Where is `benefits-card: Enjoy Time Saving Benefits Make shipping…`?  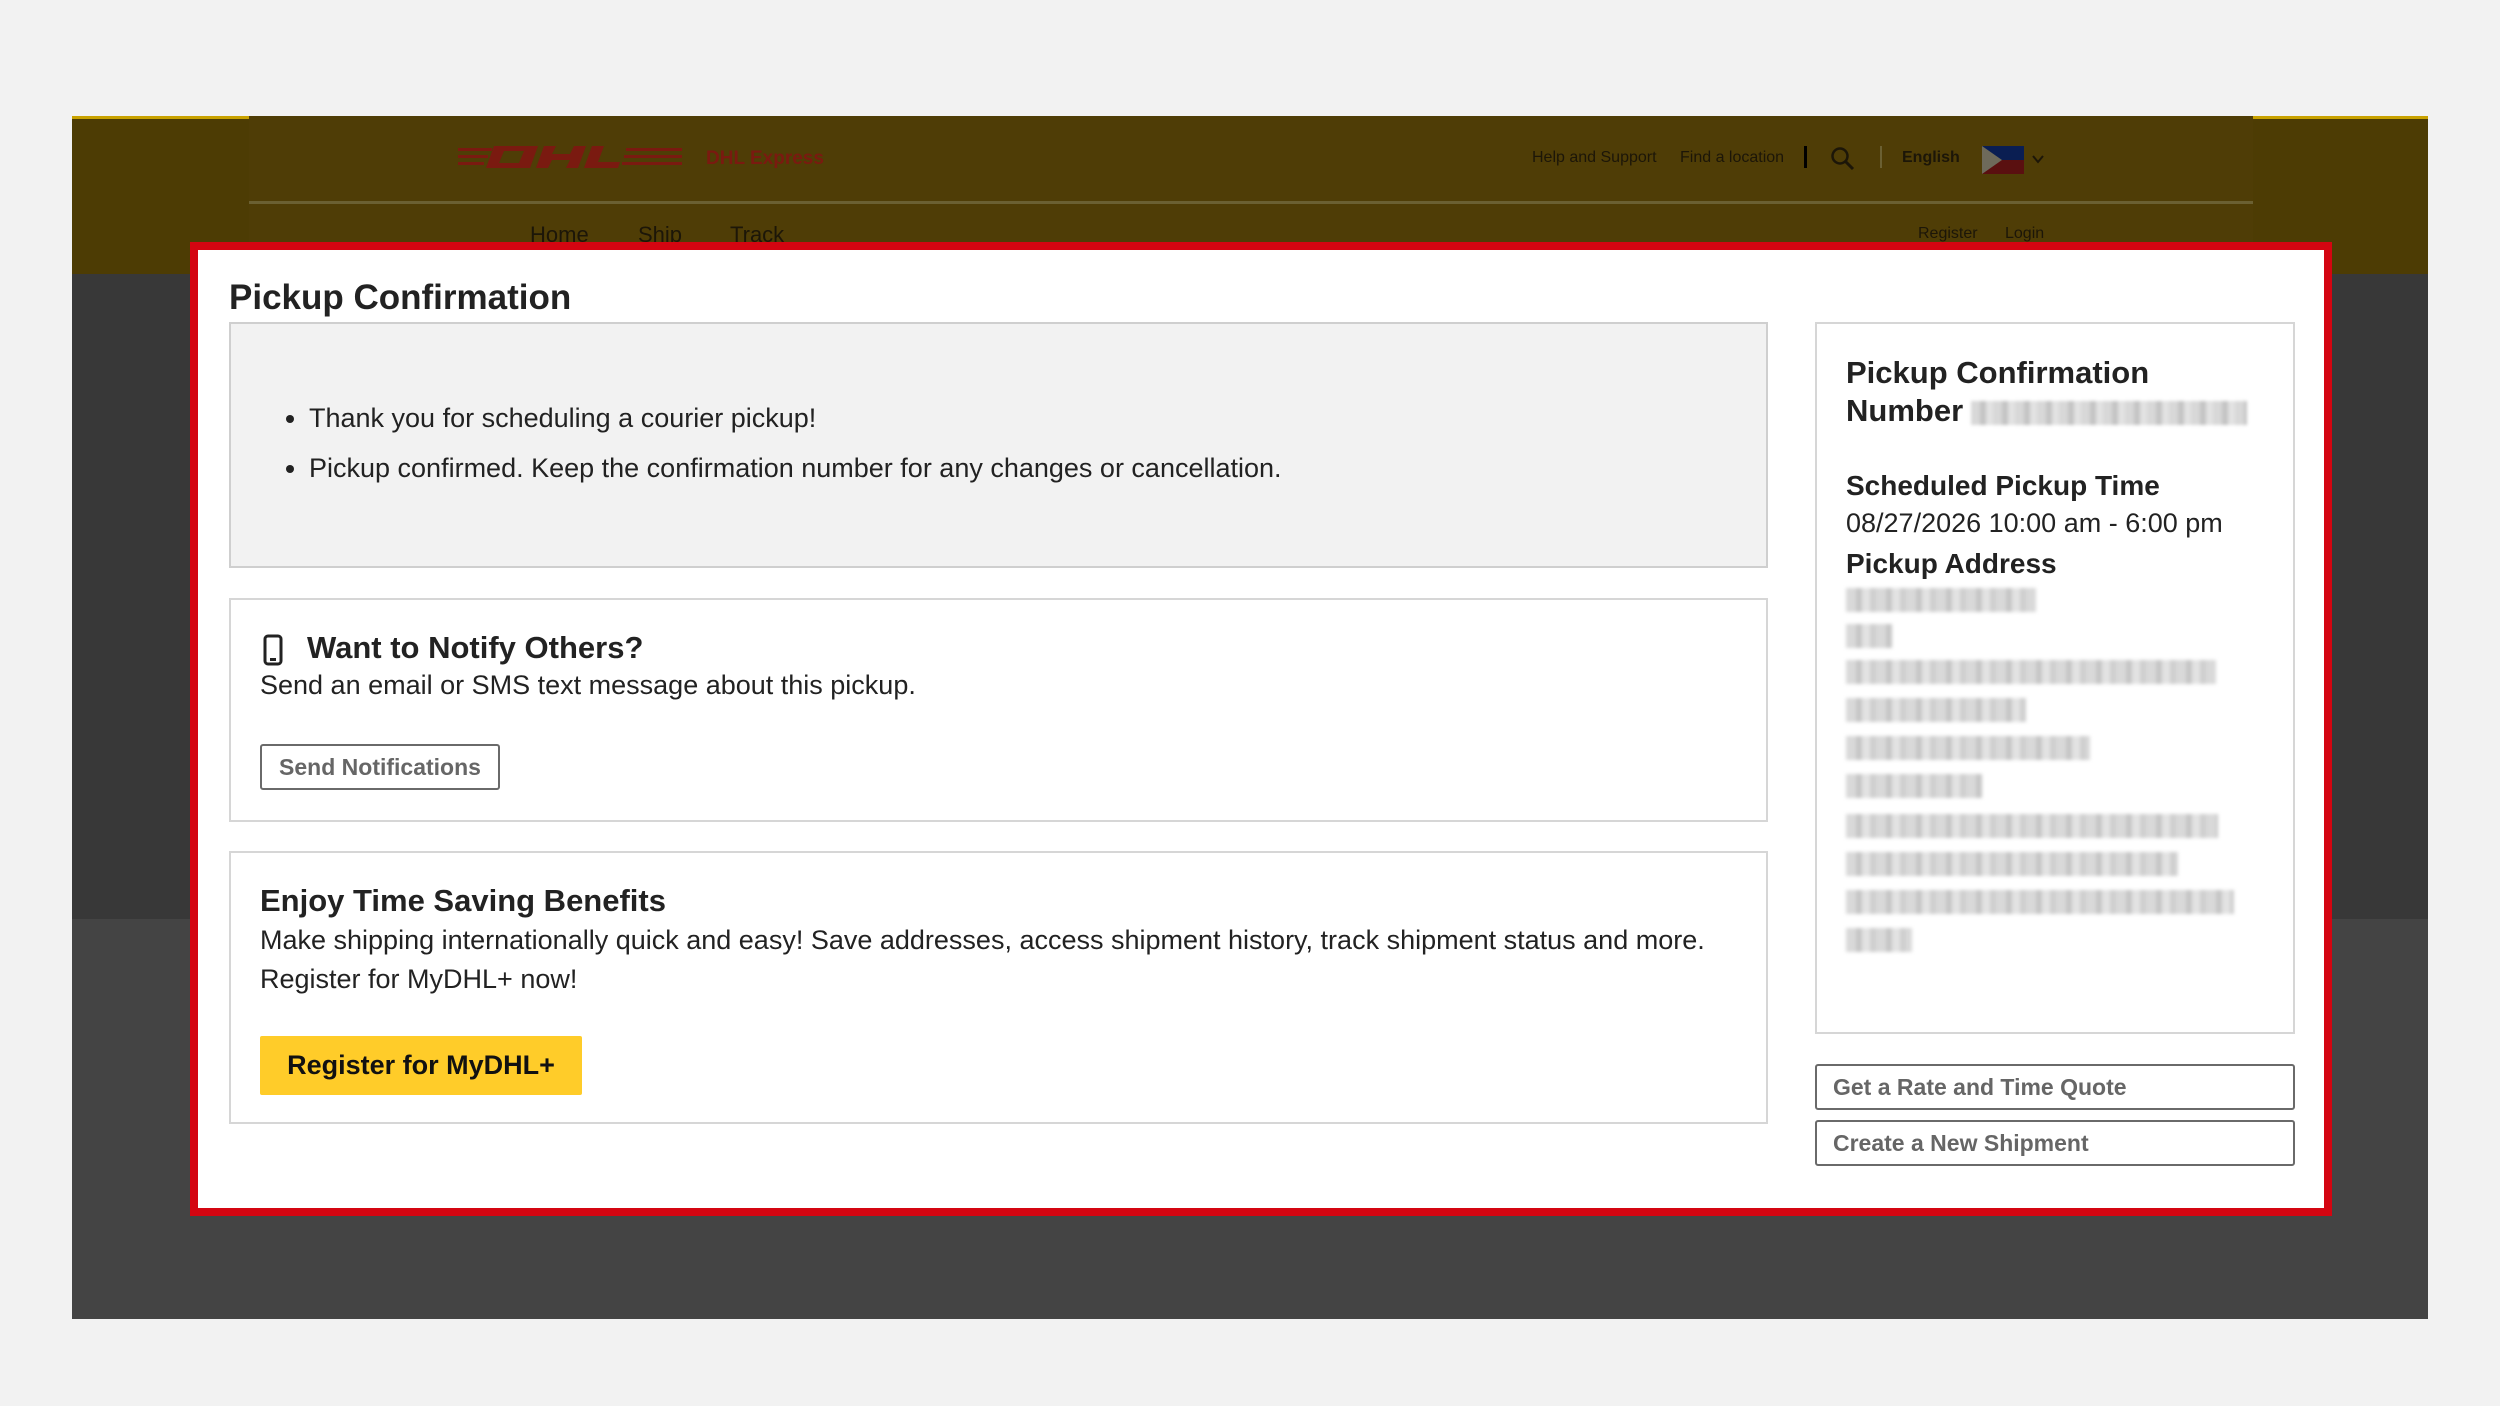 benefits-card: Enjoy Time Saving Benefits Make shipping… is located at coordinates (998, 987).